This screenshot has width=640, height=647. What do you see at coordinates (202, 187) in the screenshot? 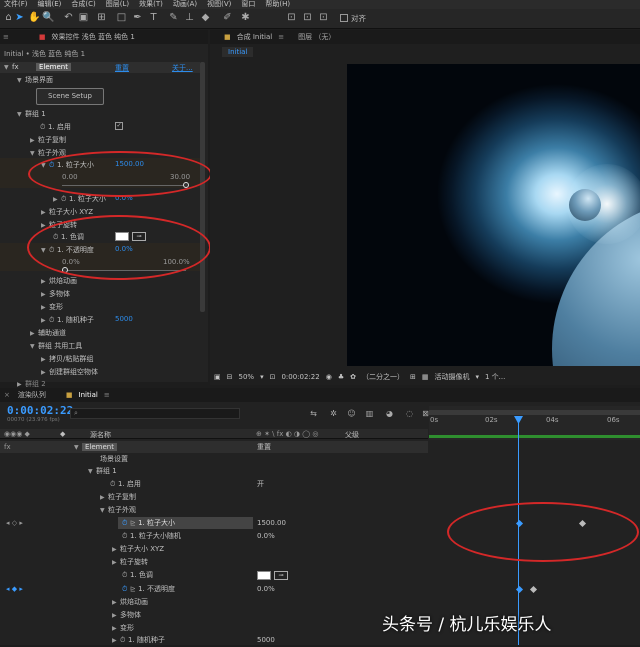
I see `effects-scrollbar` at bounding box center [202, 187].